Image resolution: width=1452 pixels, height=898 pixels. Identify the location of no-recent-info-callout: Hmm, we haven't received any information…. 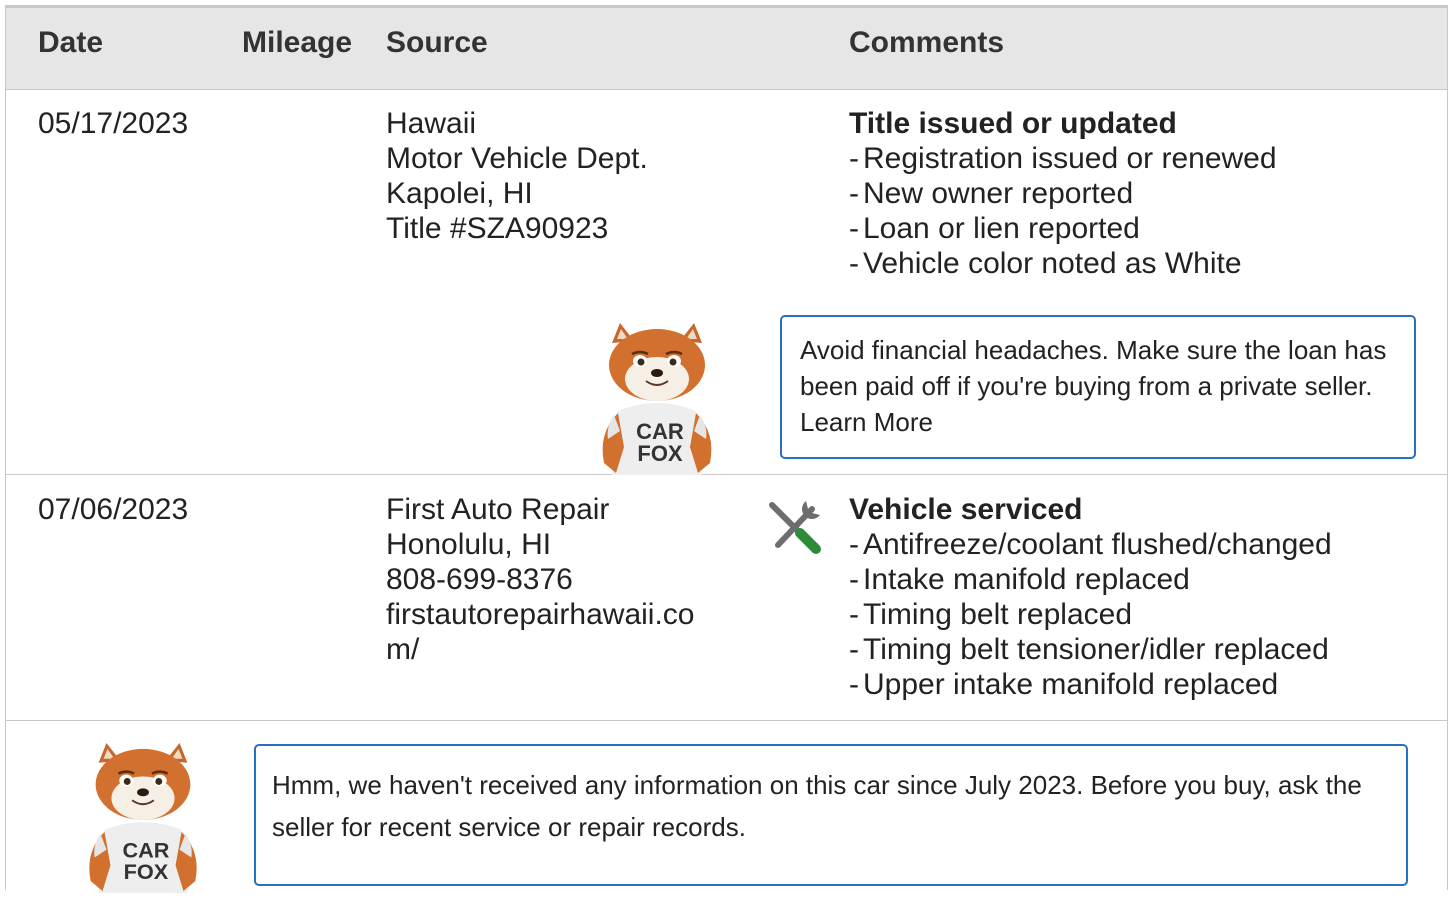
(831, 815).